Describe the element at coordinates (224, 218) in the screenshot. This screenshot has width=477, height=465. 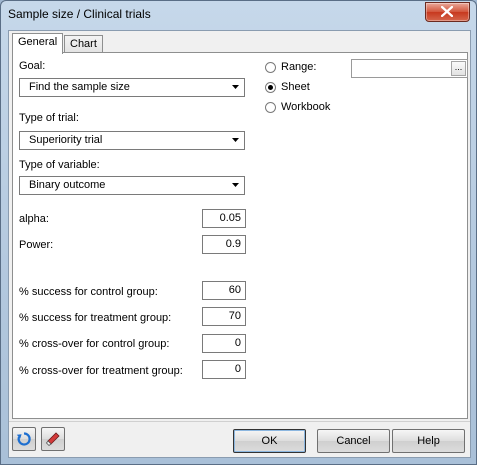
I see `alpha-input: 0.05` at that location.